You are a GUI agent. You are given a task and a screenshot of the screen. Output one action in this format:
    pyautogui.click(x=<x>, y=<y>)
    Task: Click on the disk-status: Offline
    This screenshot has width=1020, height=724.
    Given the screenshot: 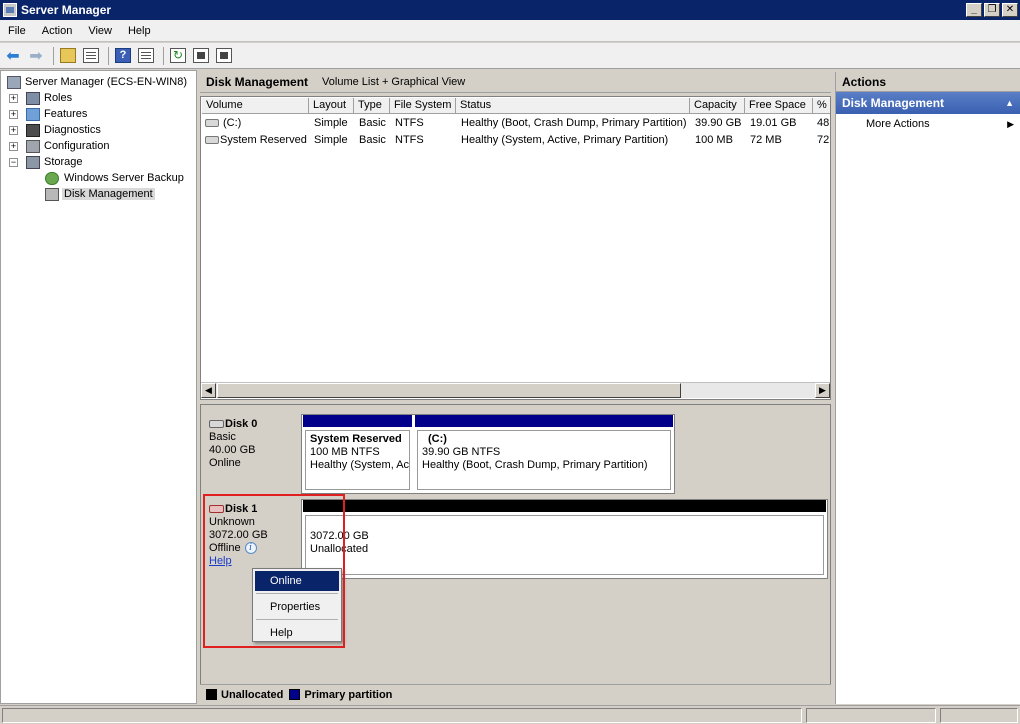 What is the action you would take?
    pyautogui.click(x=225, y=548)
    